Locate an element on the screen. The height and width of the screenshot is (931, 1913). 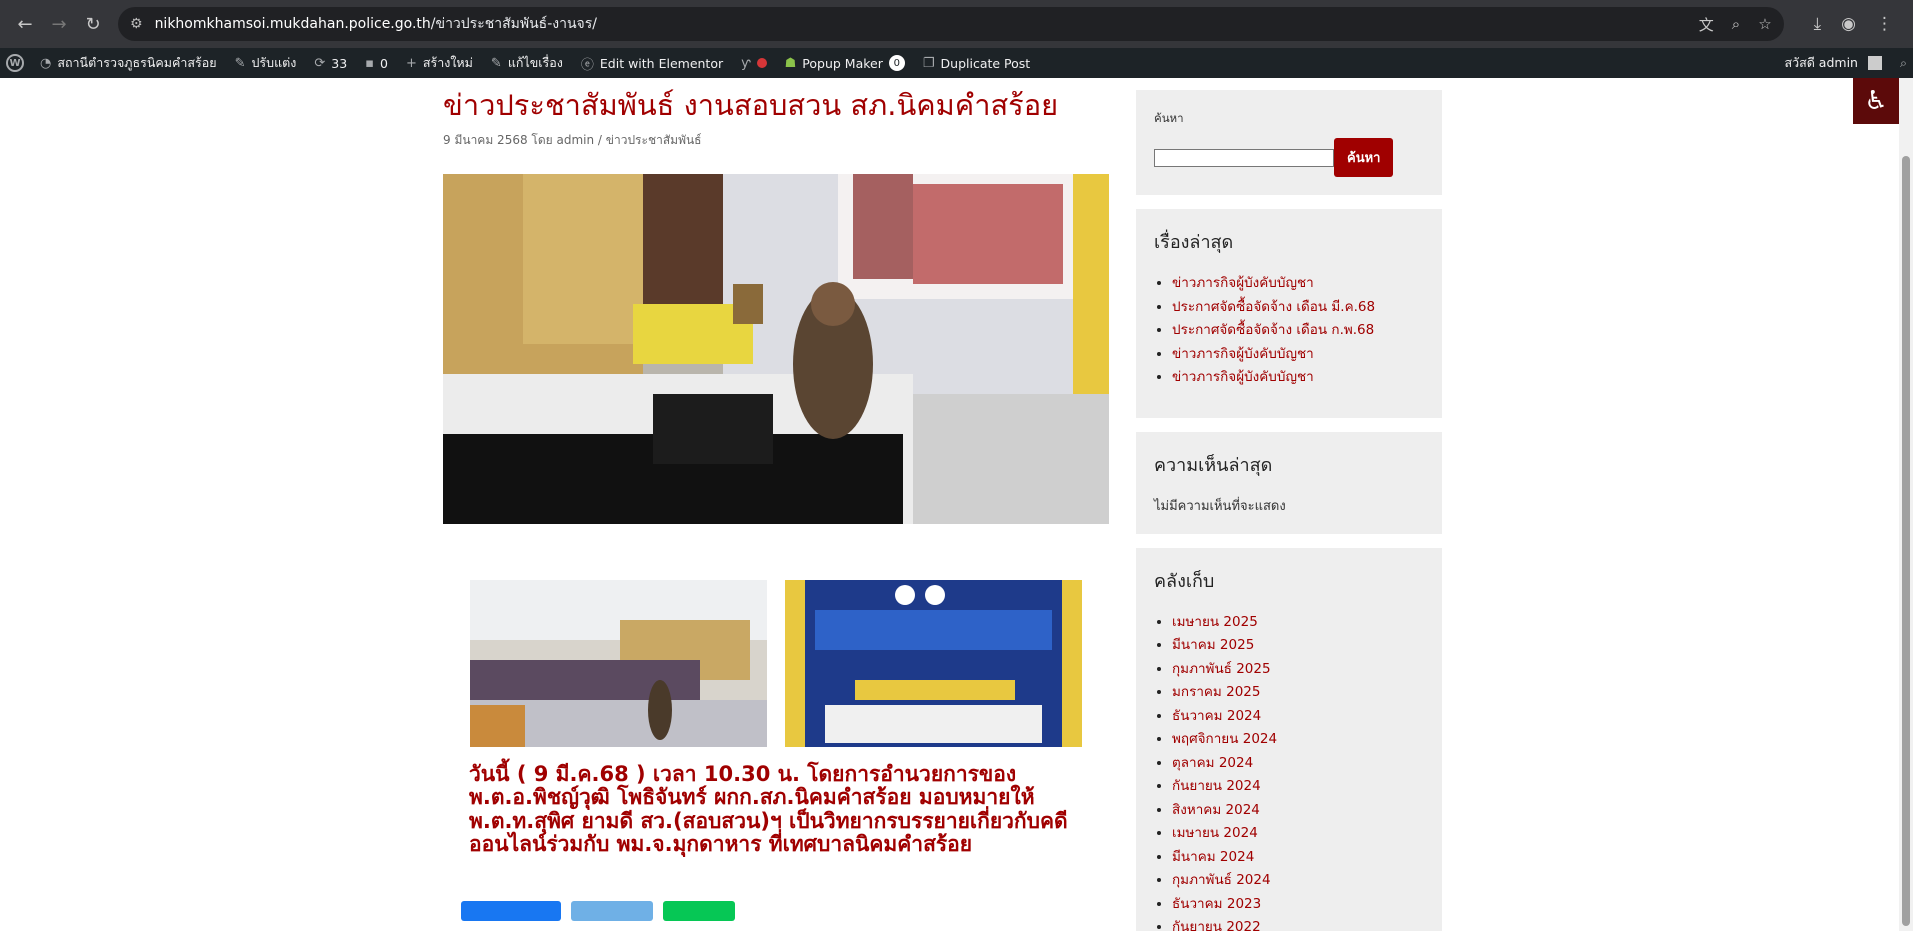
twitter-share-button is located at coordinates (612, 910).